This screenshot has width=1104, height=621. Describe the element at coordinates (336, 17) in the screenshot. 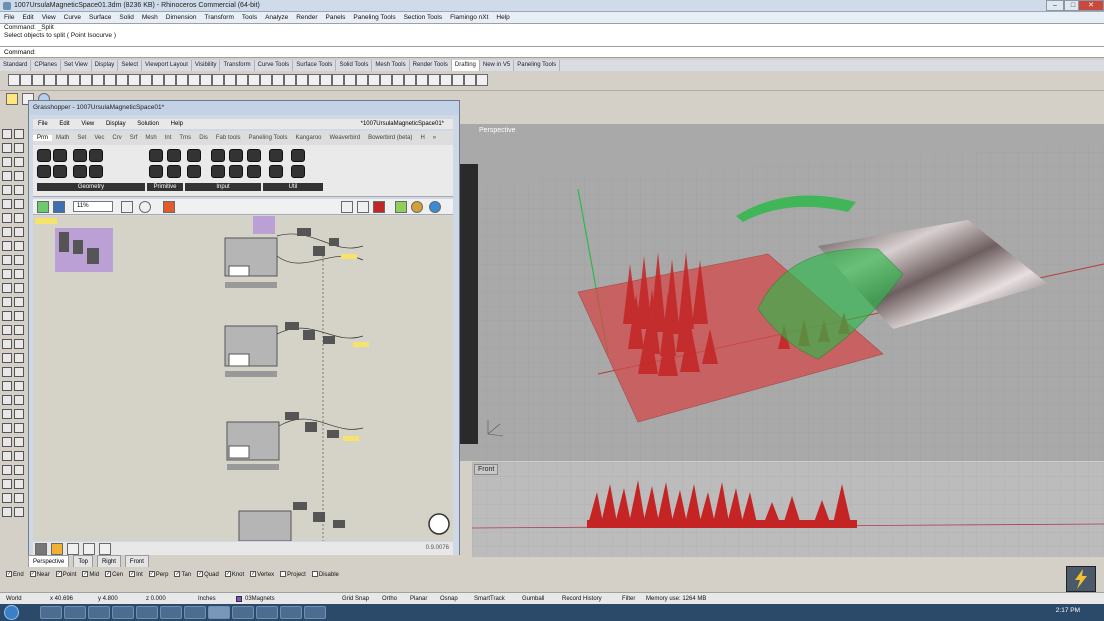

I see `menu-panels: Panels` at that location.